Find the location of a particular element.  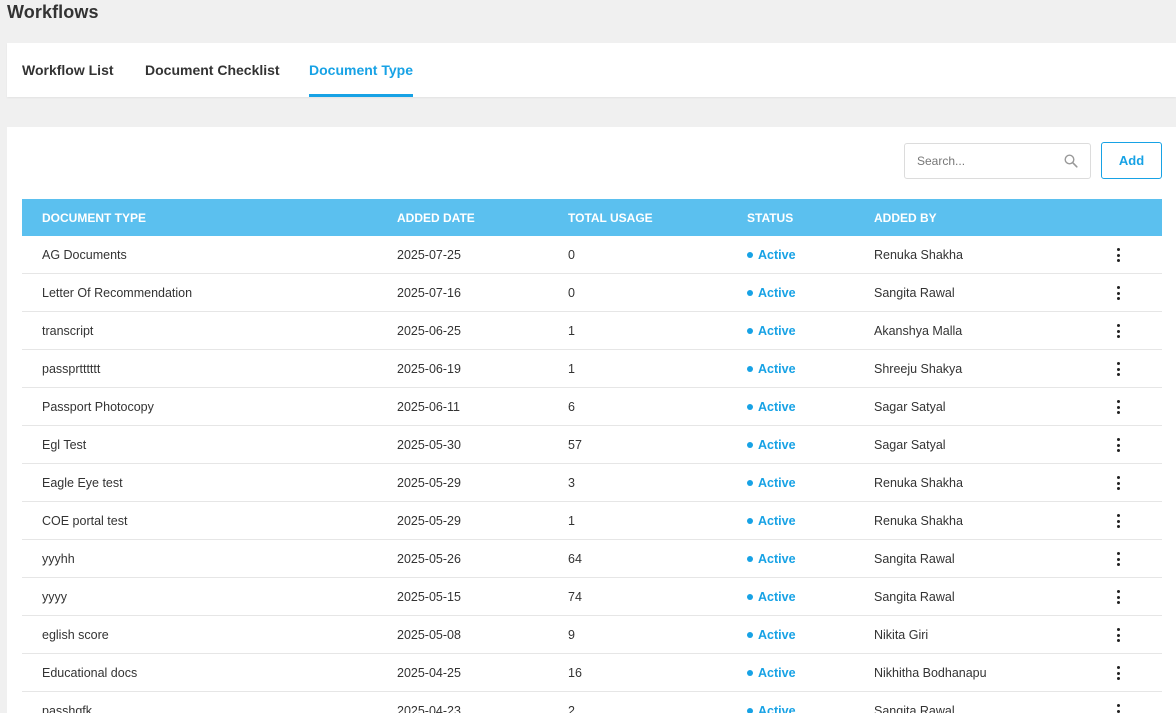

tab-document-checklist: Document Checklist is located at coordinates (212, 70).